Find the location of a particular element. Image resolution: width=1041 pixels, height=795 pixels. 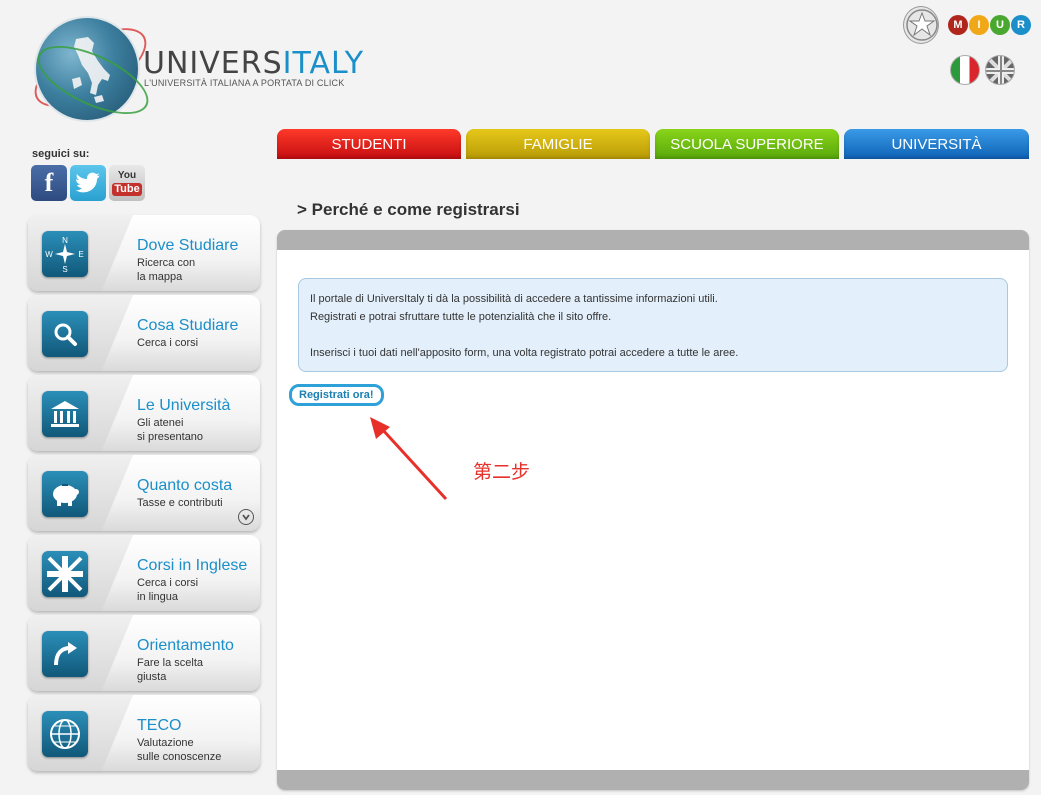

sidebar-item-cosa-studiare: Cosa Studiare Cerca i corsi is located at coordinates (144, 333).